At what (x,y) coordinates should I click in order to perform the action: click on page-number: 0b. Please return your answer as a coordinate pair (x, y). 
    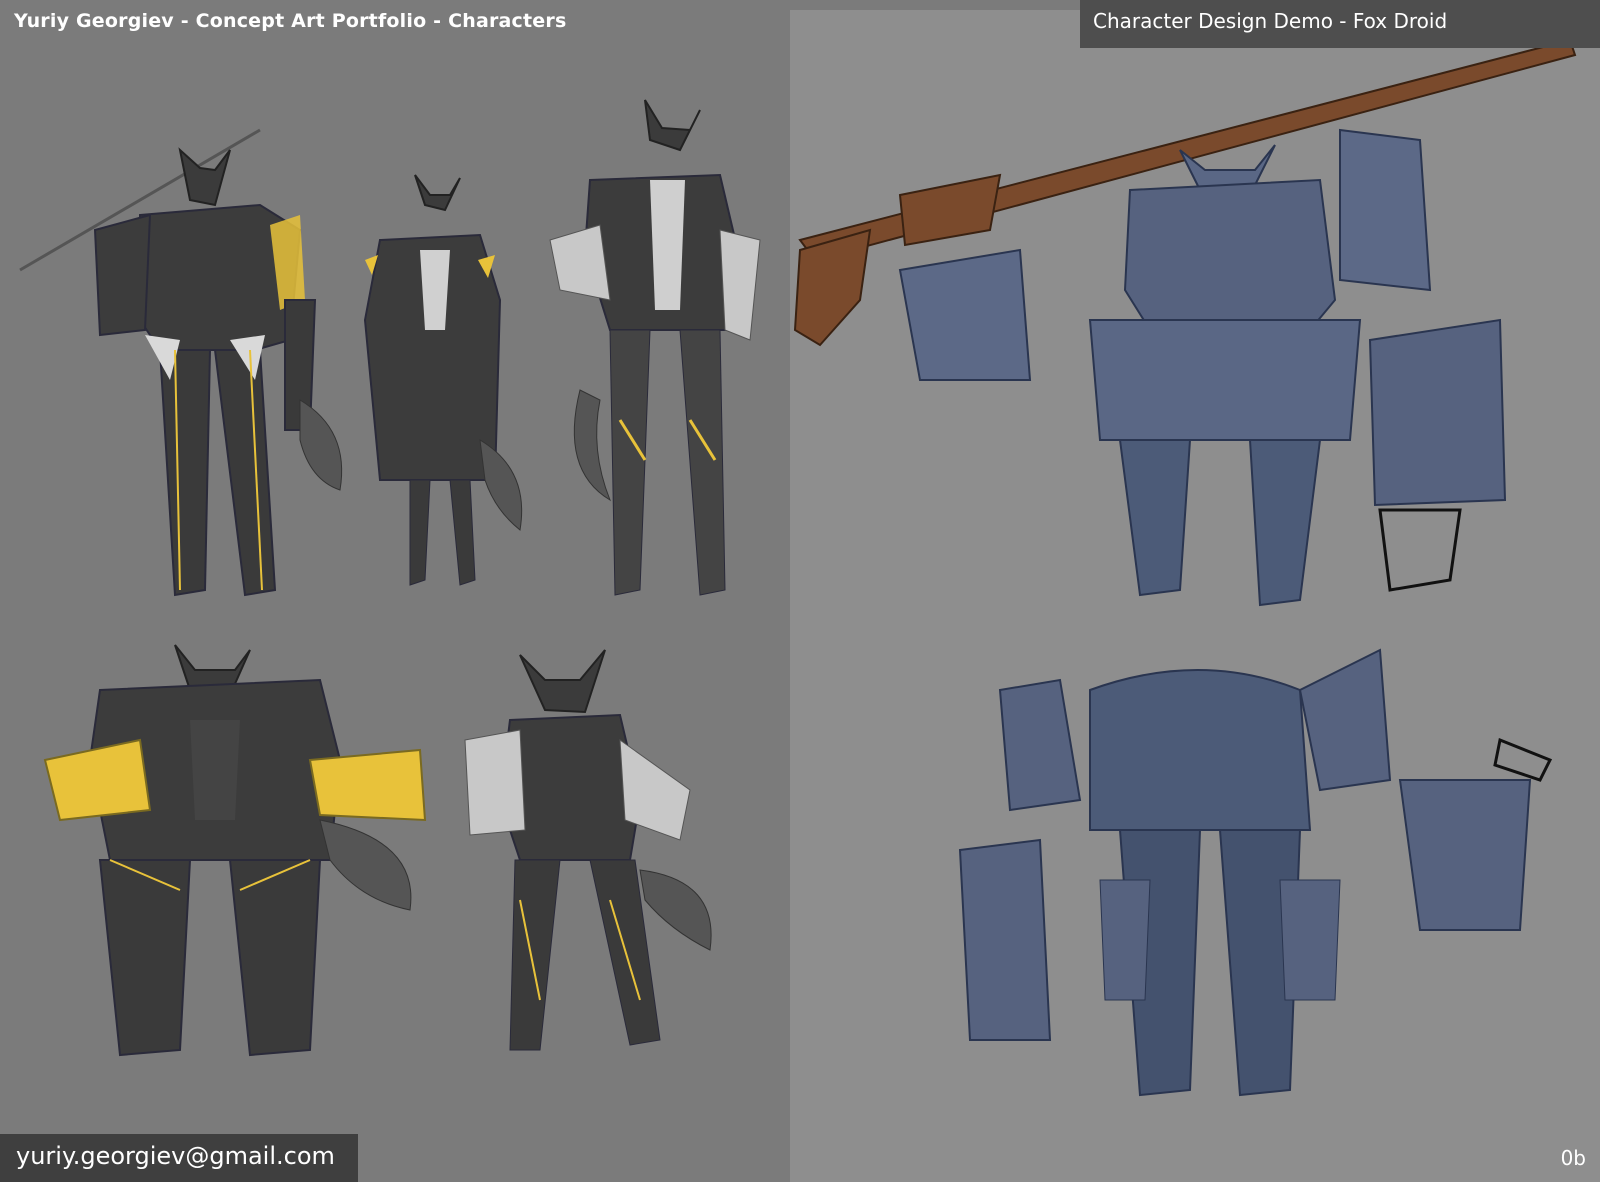
    Looking at the image, I should click on (1573, 1158).